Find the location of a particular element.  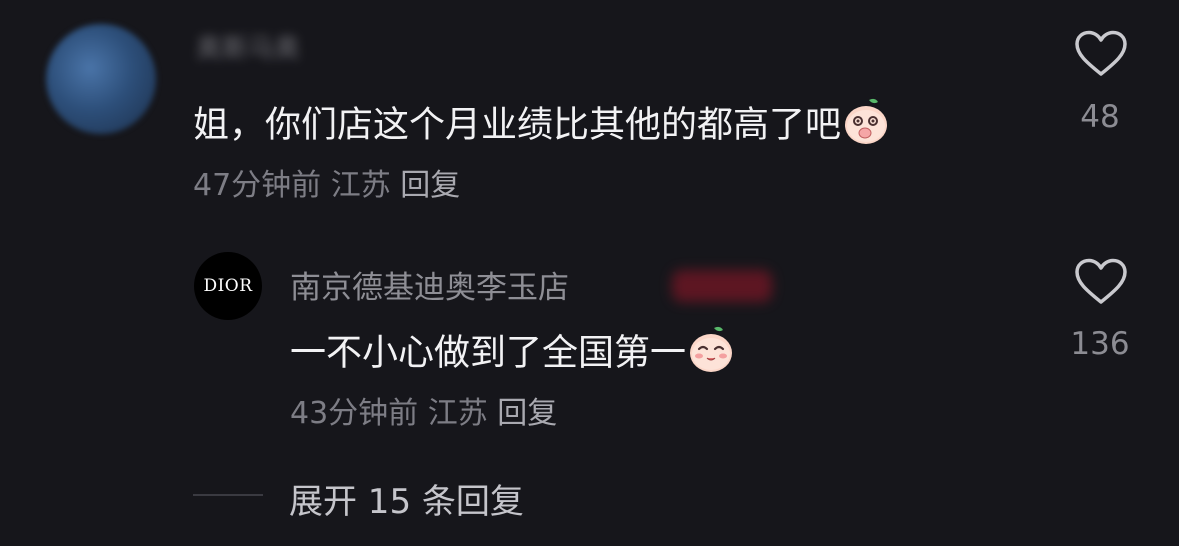

expand-replies-button: 展开 15 条回复 is located at coordinates (406, 498).